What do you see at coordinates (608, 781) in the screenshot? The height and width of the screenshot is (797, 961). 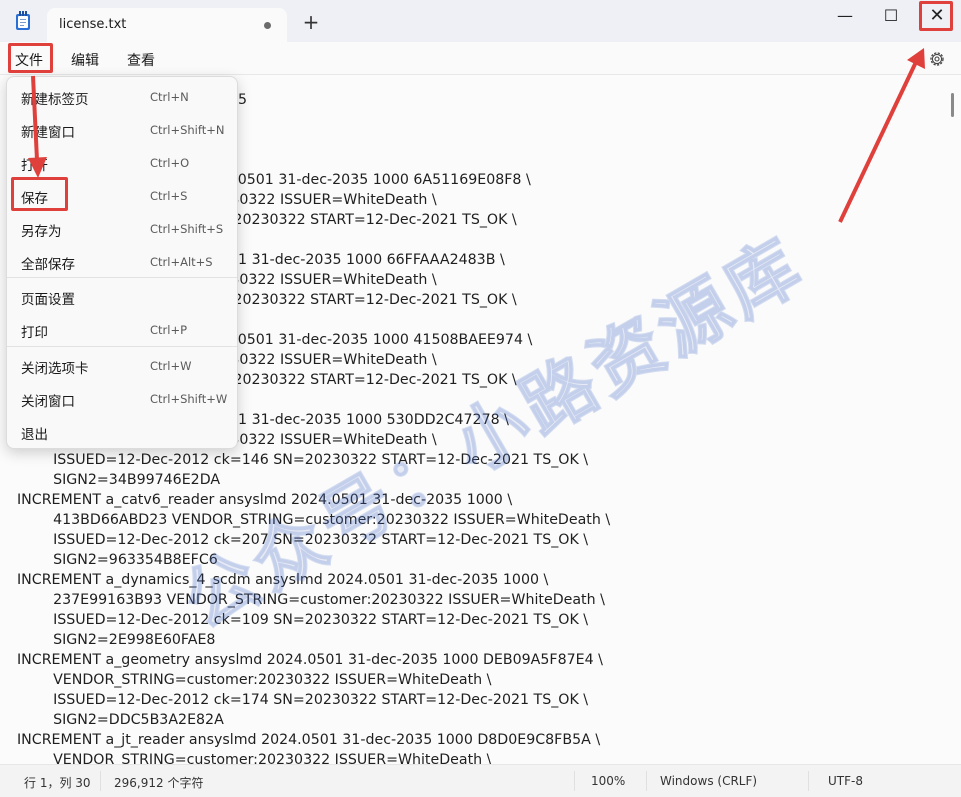 I see `zoom-level: 100%` at bounding box center [608, 781].